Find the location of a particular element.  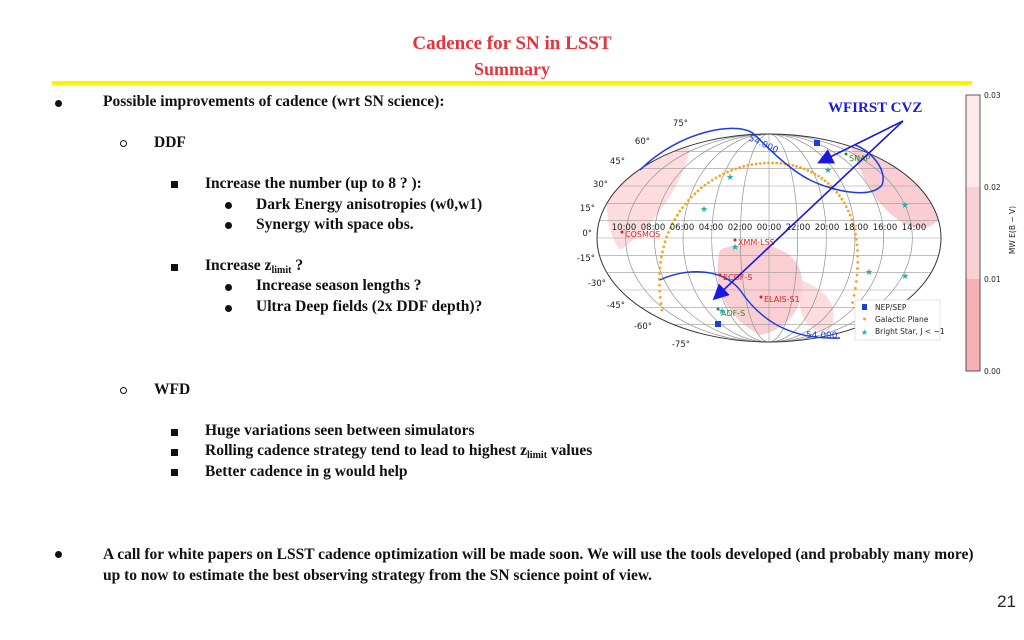

bullet-ultra-deep: Ultra Deep fields (2x DDF depth)? is located at coordinates (369, 306).